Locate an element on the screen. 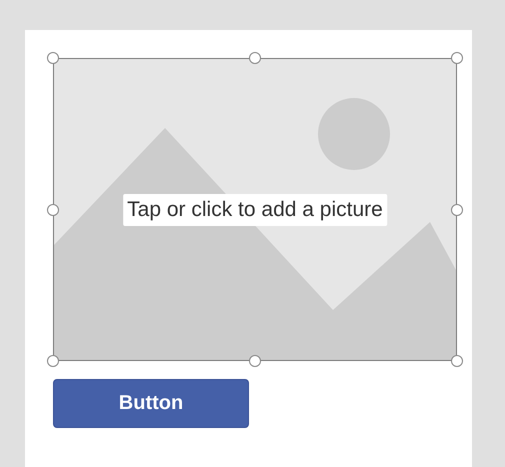 Image resolution: width=505 pixels, height=467 pixels. button: Button is located at coordinates (151, 403).